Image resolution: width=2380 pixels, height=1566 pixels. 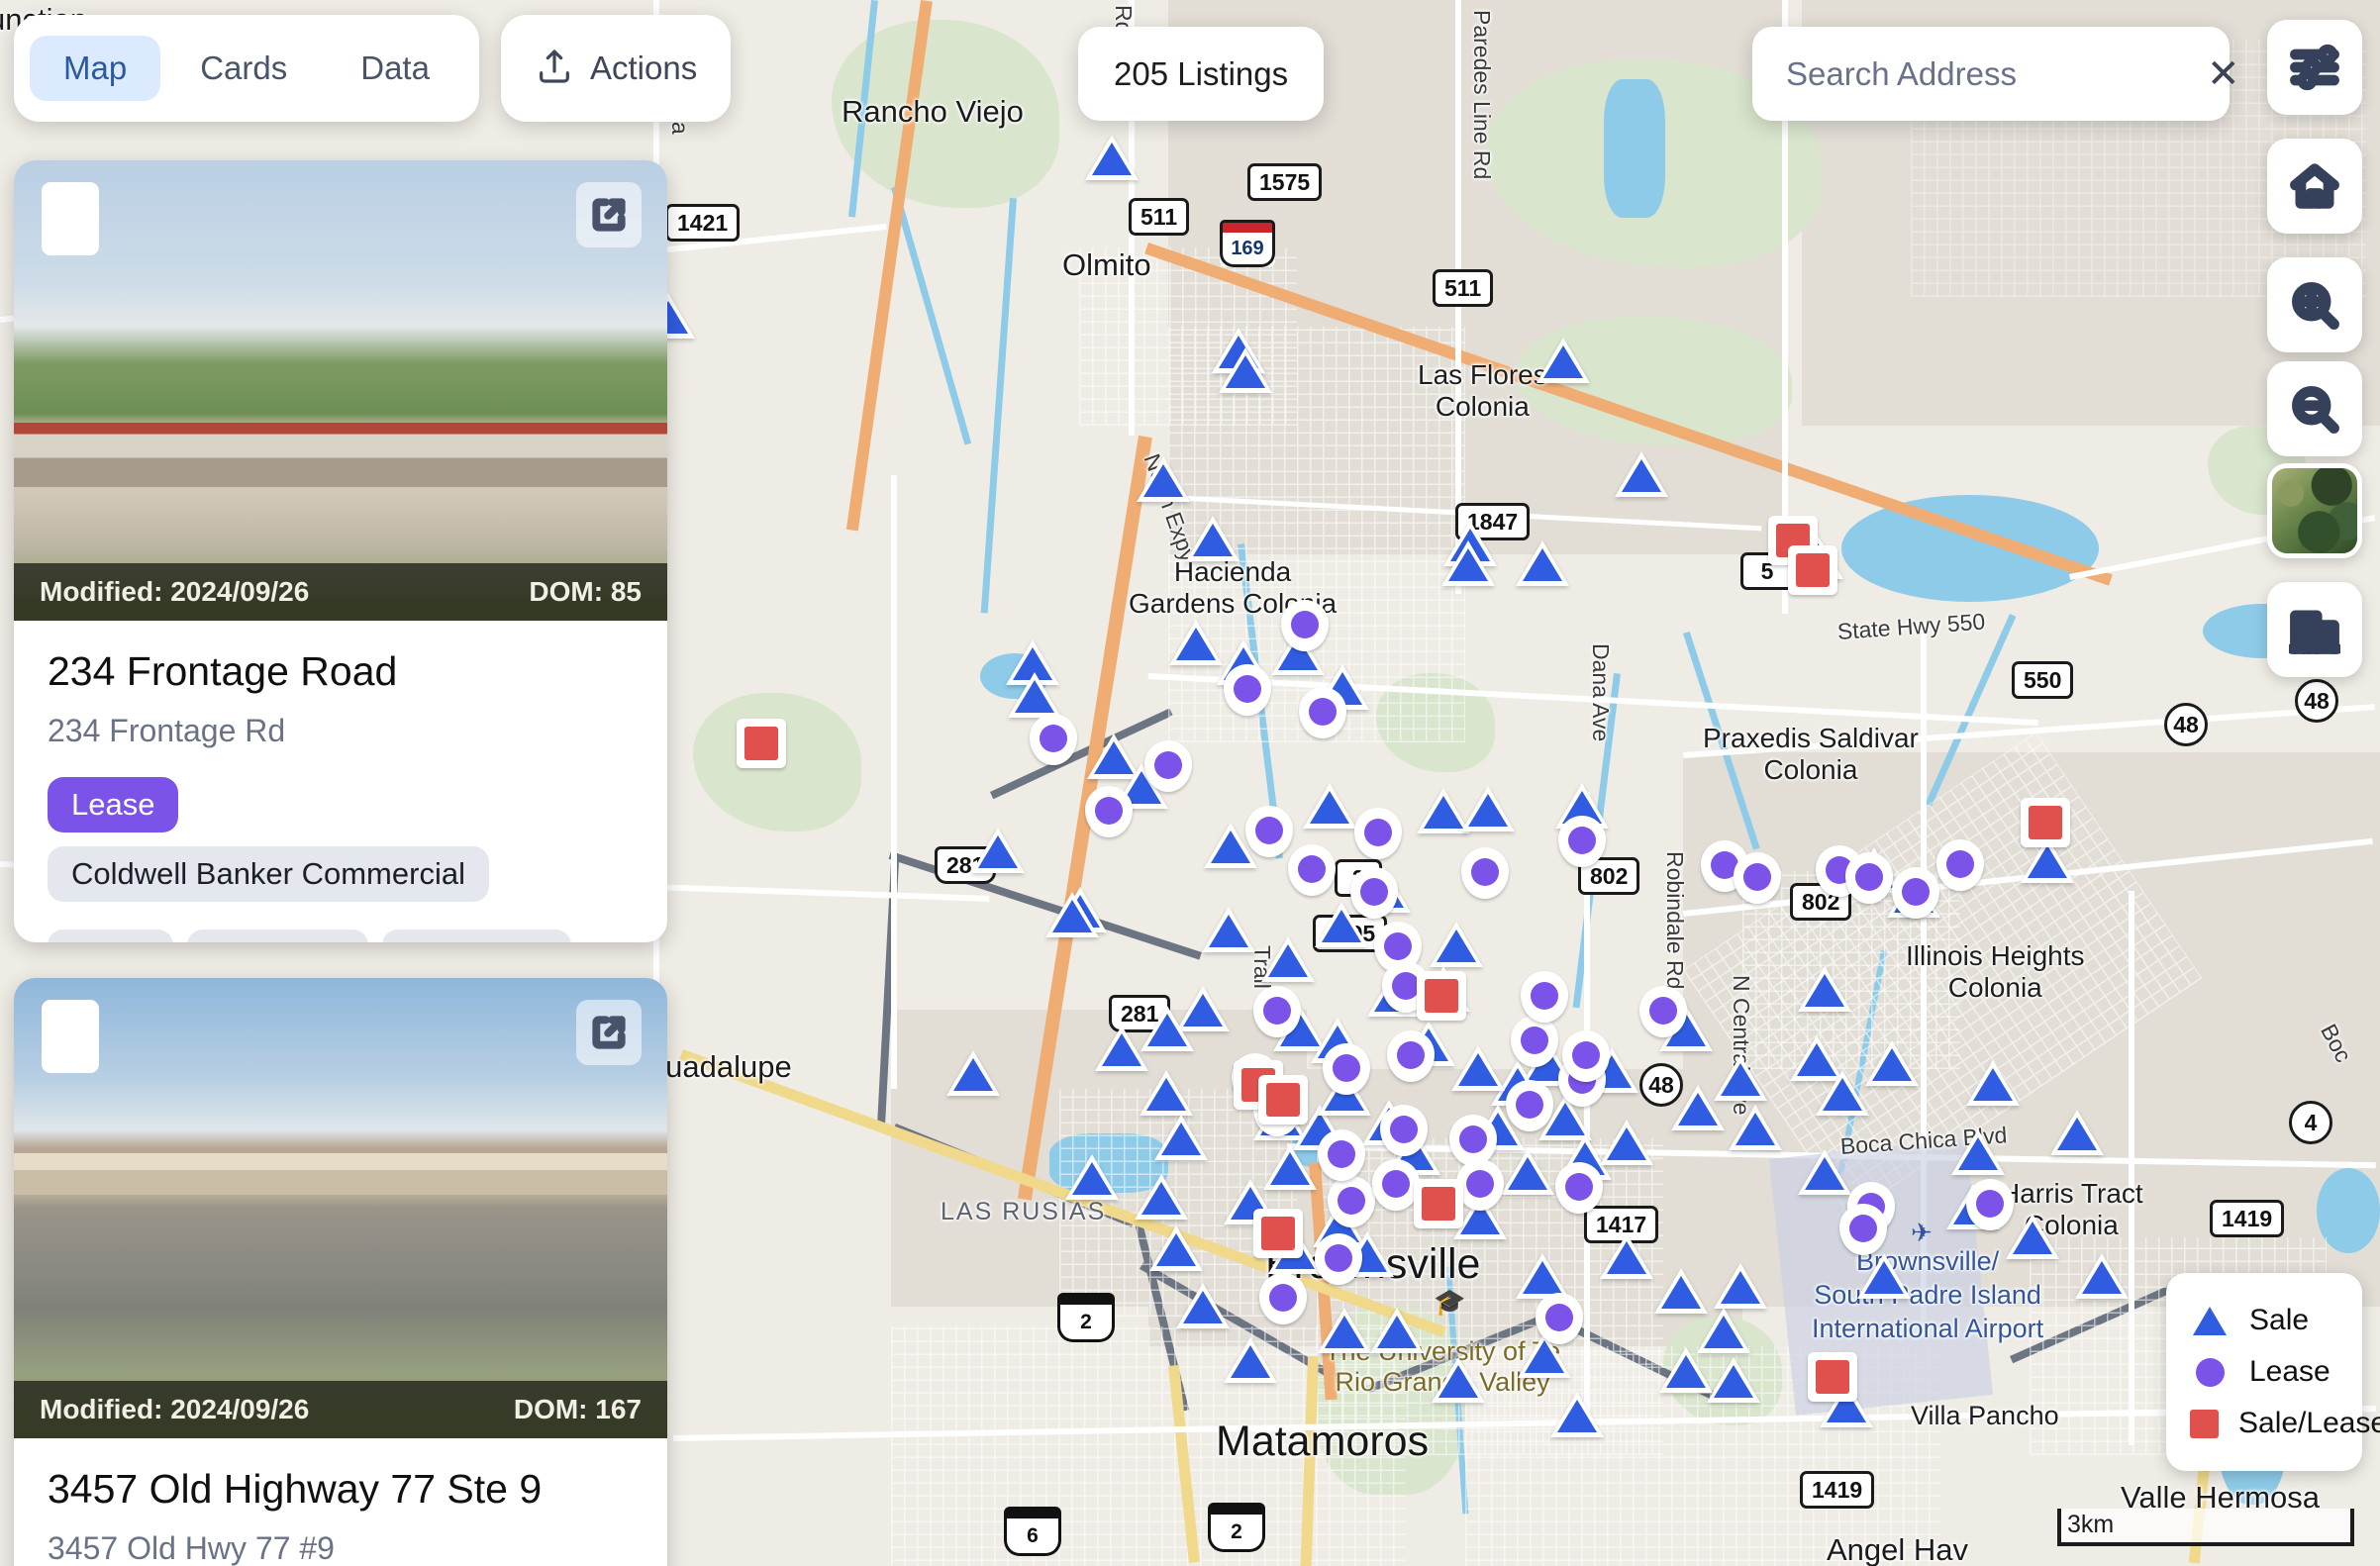 I want to click on search-input, so click(x=1996, y=73).